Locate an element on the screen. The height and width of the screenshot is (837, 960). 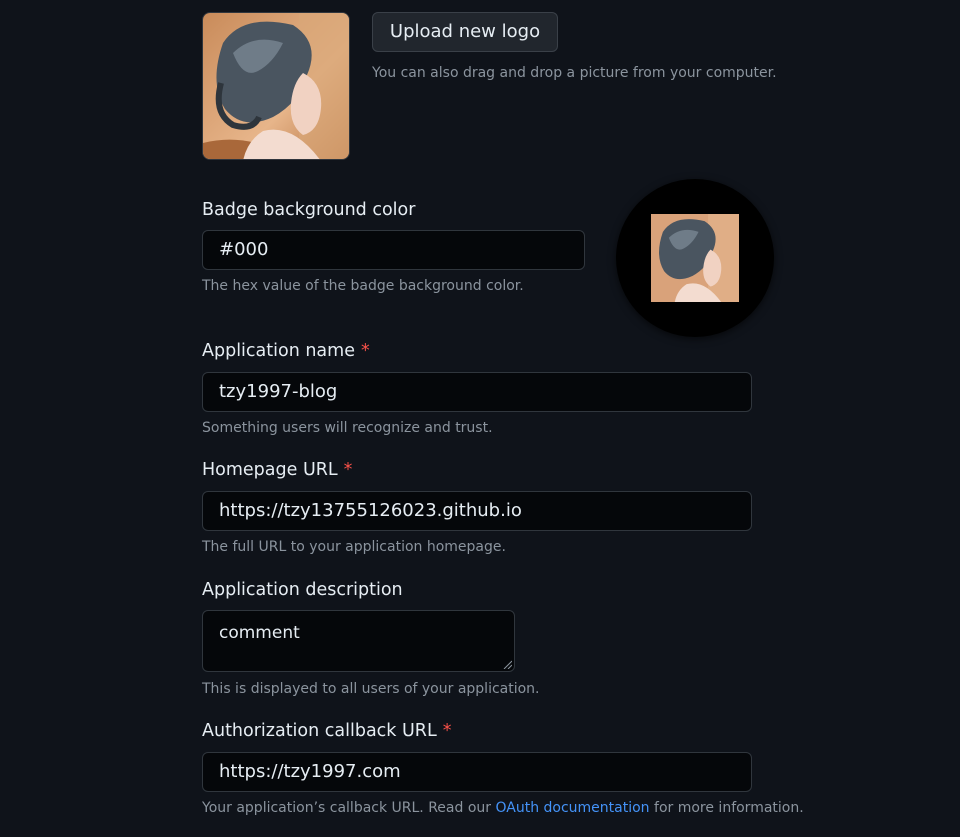
homepage-url-label-text: Homepage URL is located at coordinates (270, 470).